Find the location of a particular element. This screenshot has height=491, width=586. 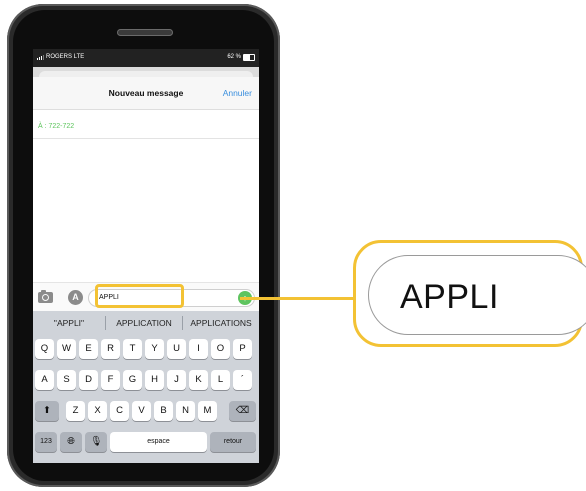

key: C is located at coordinates (119, 411).